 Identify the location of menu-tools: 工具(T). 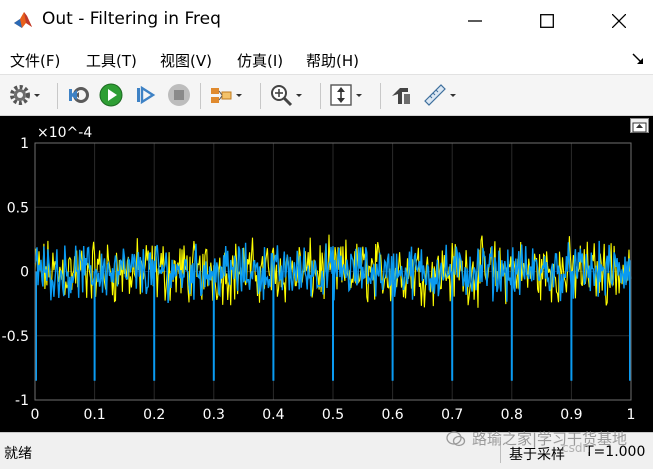
(111, 60).